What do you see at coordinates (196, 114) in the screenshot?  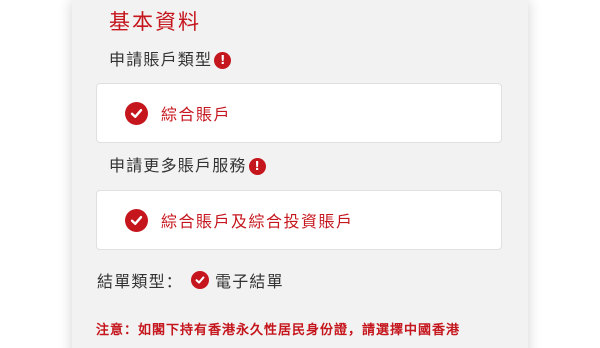 I see `account-type-option-label: 綜合賬戶` at bounding box center [196, 114].